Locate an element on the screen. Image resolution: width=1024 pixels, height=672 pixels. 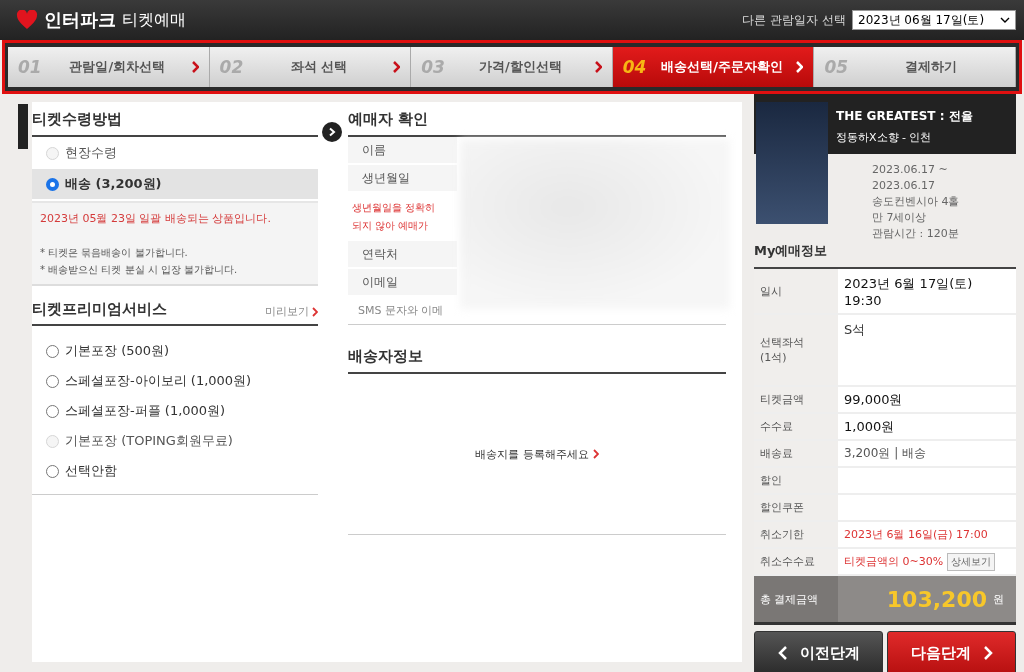
field-label: 이메일 is located at coordinates (380, 282).